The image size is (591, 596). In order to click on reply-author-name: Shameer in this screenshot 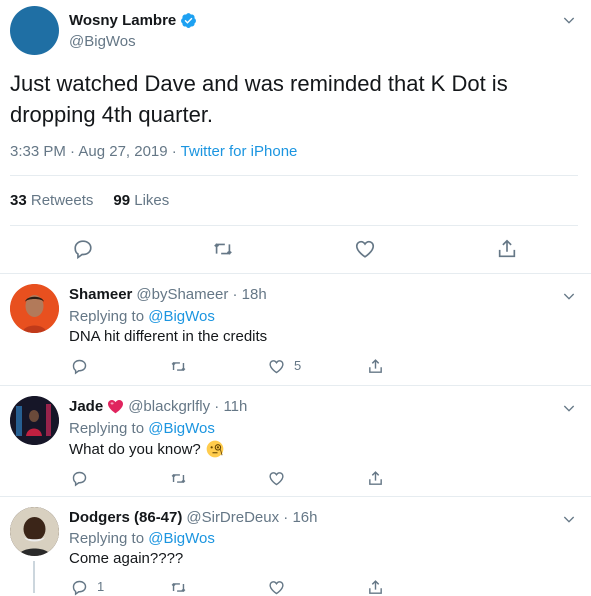, I will do `click(100, 294)`.